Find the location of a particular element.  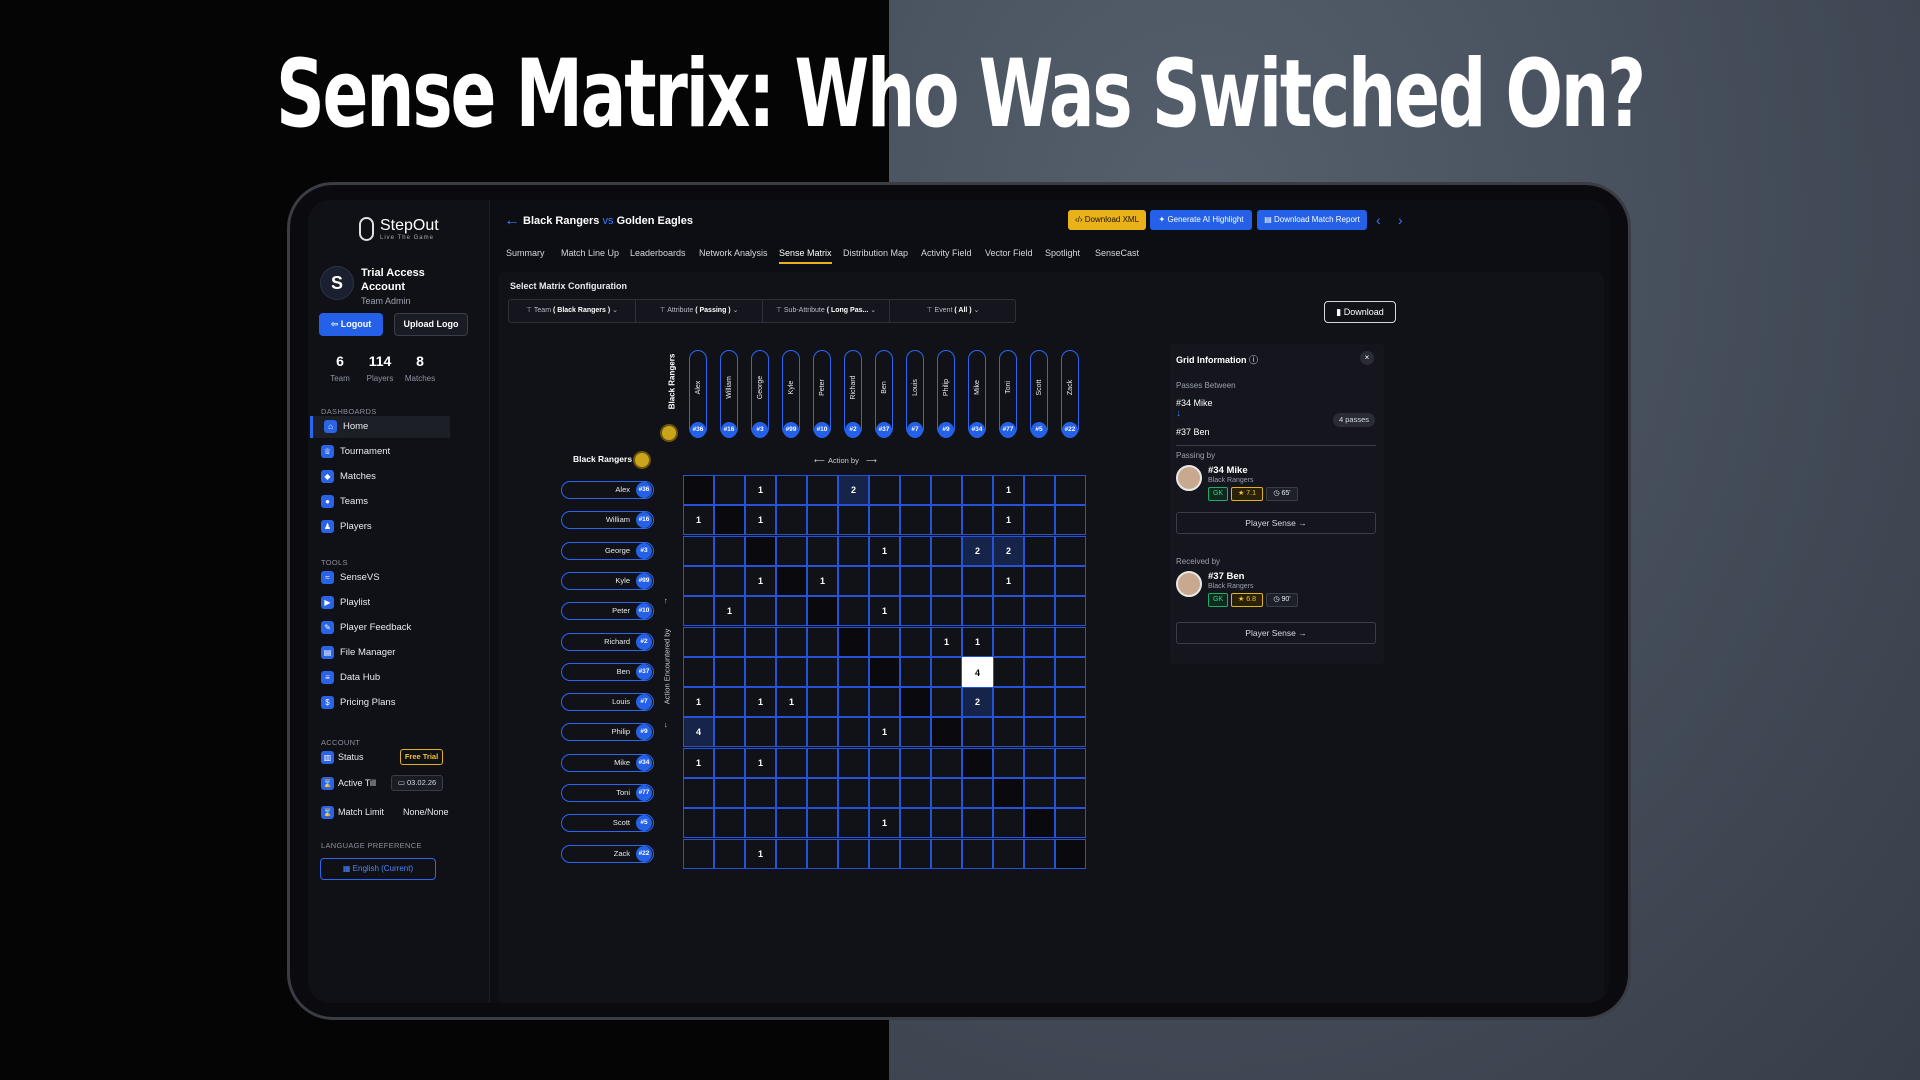

generate-ai-highlight-button: ✦ Generate AI Highlight is located at coordinates (1201, 220).